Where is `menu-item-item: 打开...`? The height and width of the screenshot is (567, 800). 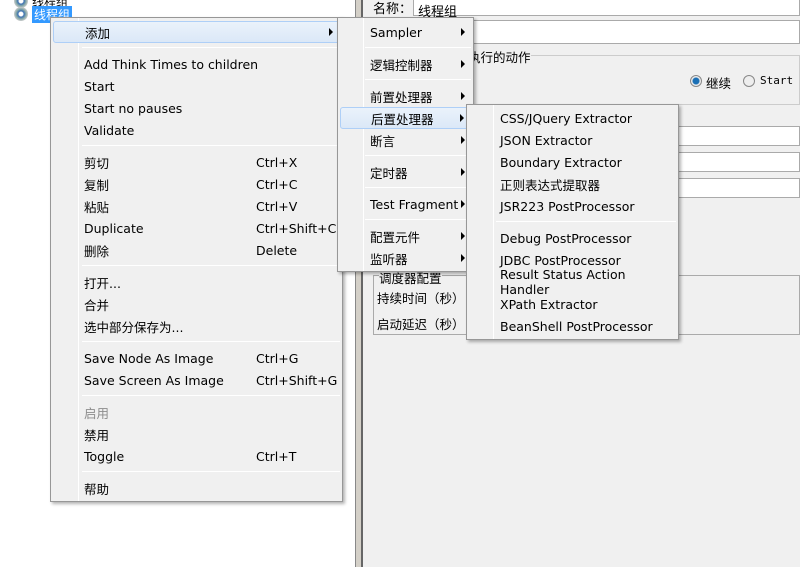
menu-item-item: 打开... is located at coordinates (196, 282).